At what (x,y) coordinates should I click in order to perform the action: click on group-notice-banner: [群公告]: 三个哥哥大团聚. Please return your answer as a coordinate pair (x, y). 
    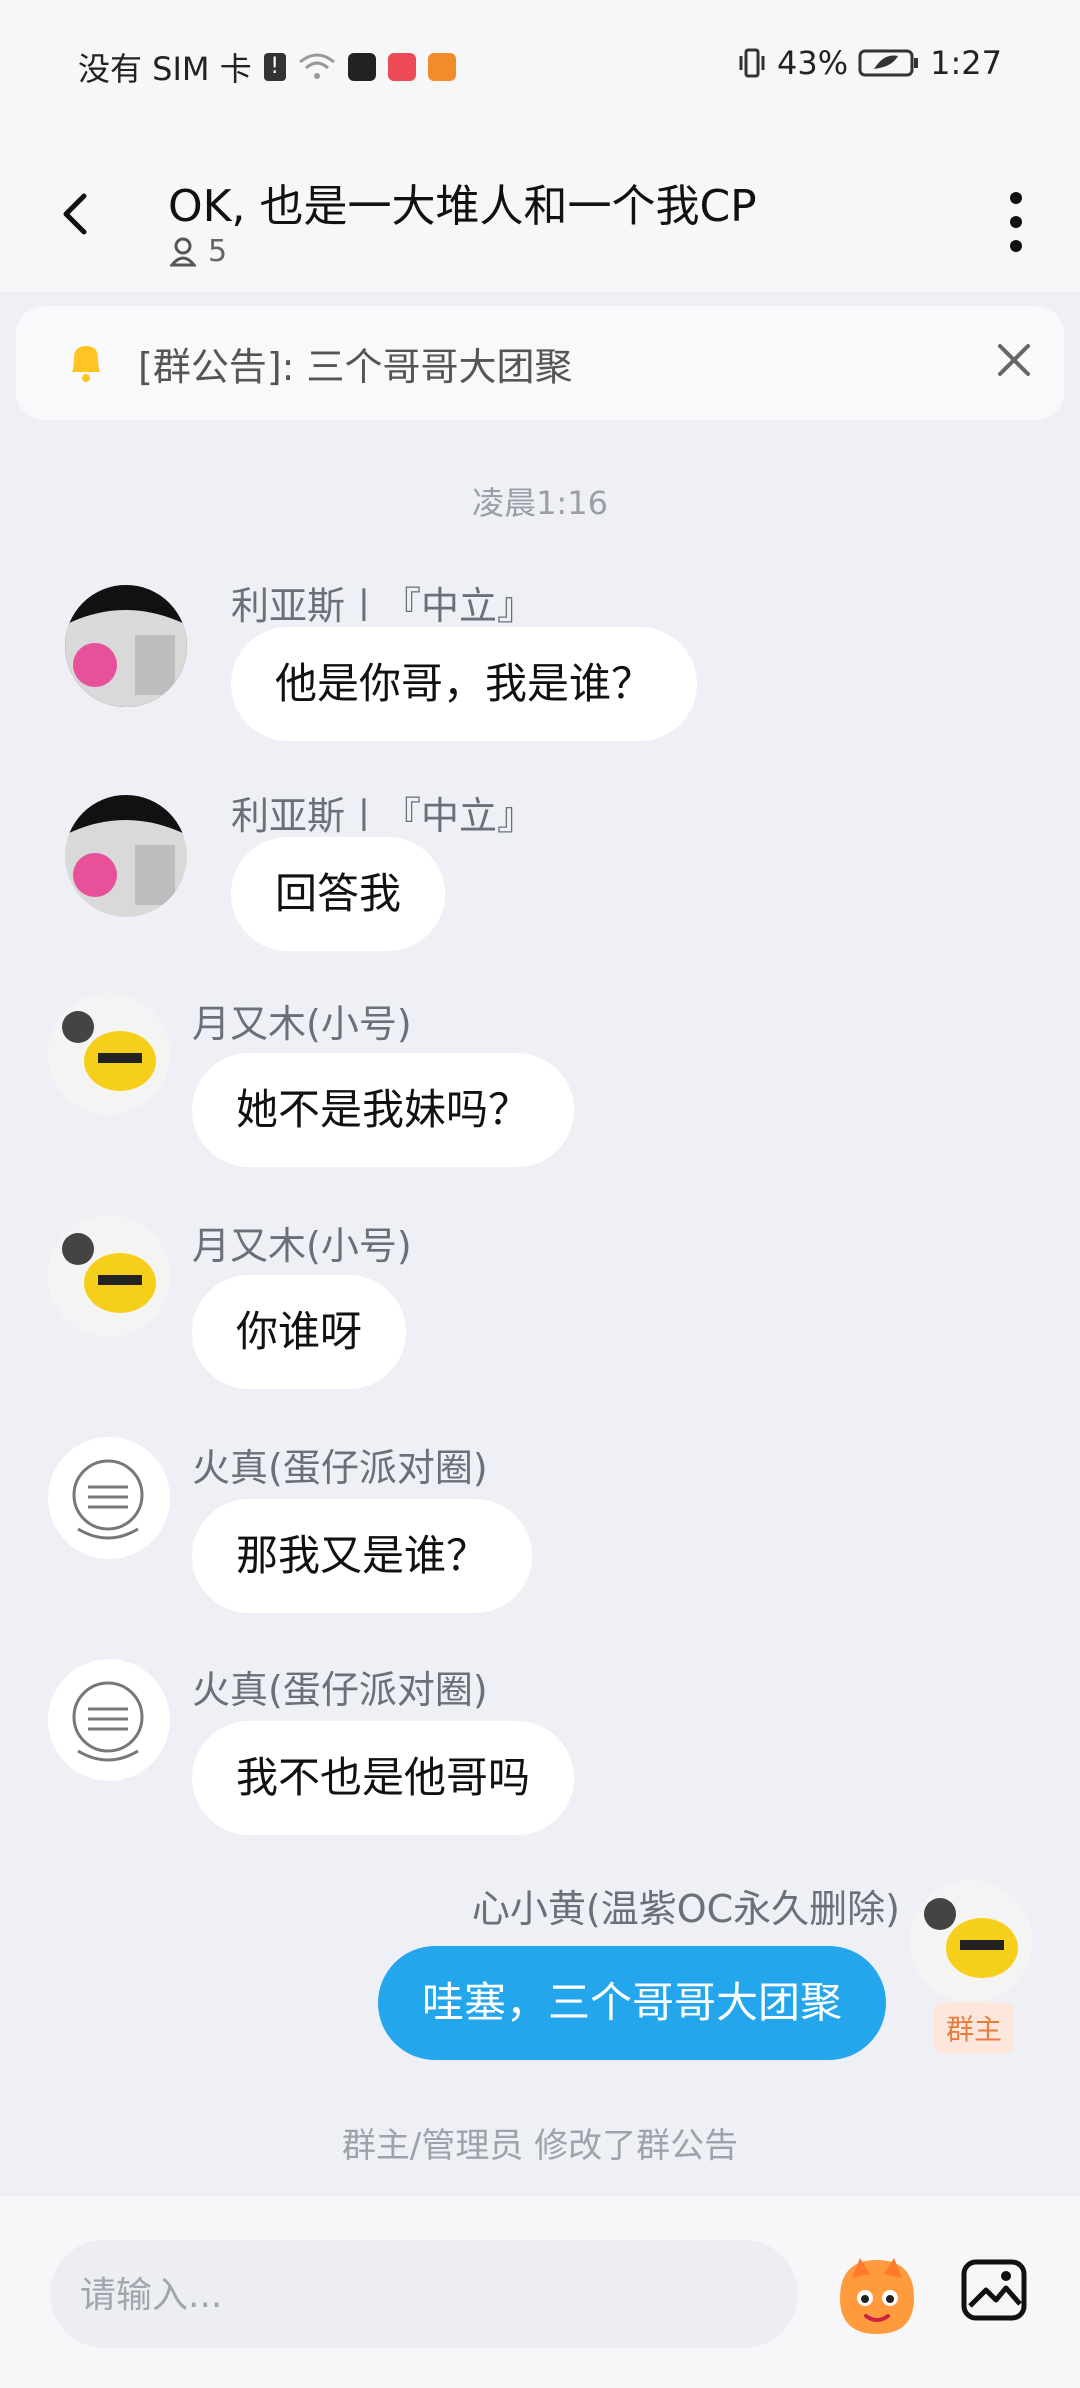
    Looking at the image, I should click on (540, 363).